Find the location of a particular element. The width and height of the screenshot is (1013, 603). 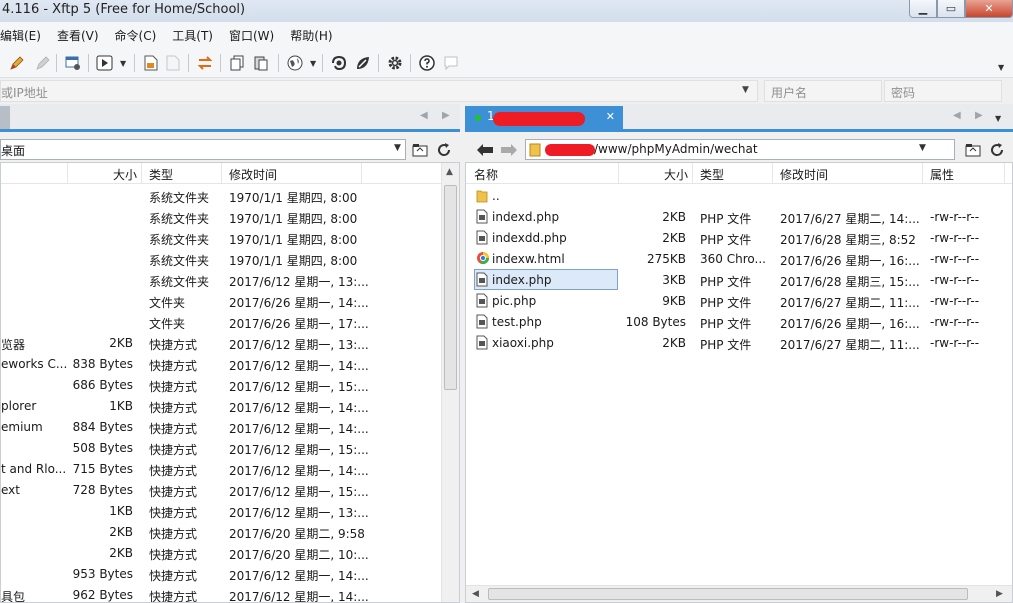

forward-arrow-icon is located at coordinates (509, 150).